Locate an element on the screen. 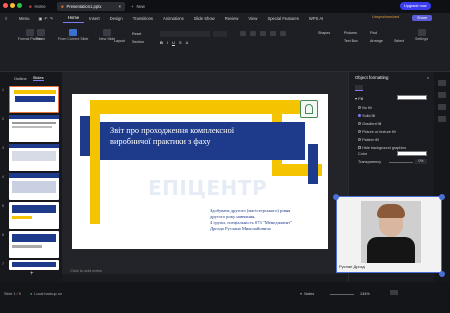  bold-icon: B is located at coordinates (161, 42).